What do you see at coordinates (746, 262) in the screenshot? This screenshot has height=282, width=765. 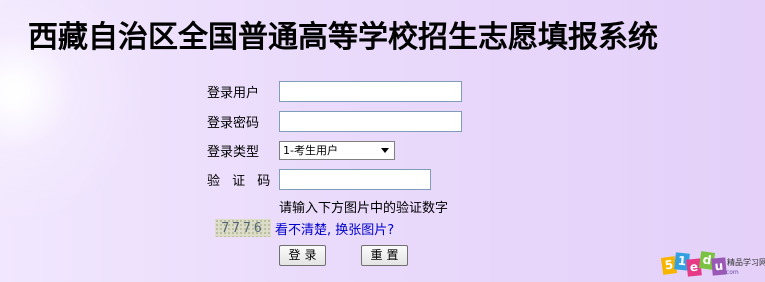 I see `watermark-site-text: 精品学习网` at bounding box center [746, 262].